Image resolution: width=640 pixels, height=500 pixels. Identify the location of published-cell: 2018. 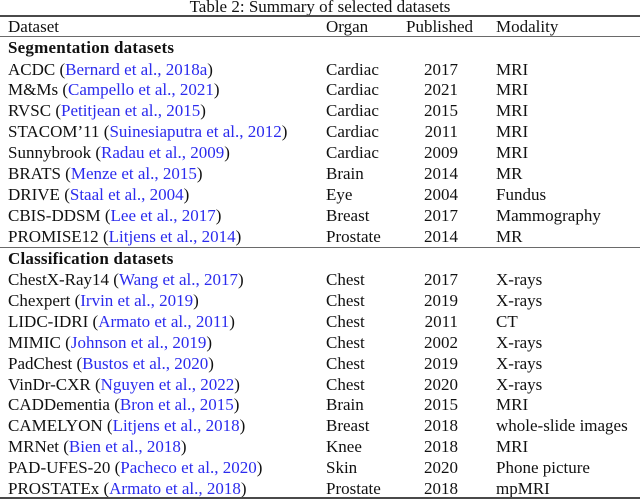
(441, 488).